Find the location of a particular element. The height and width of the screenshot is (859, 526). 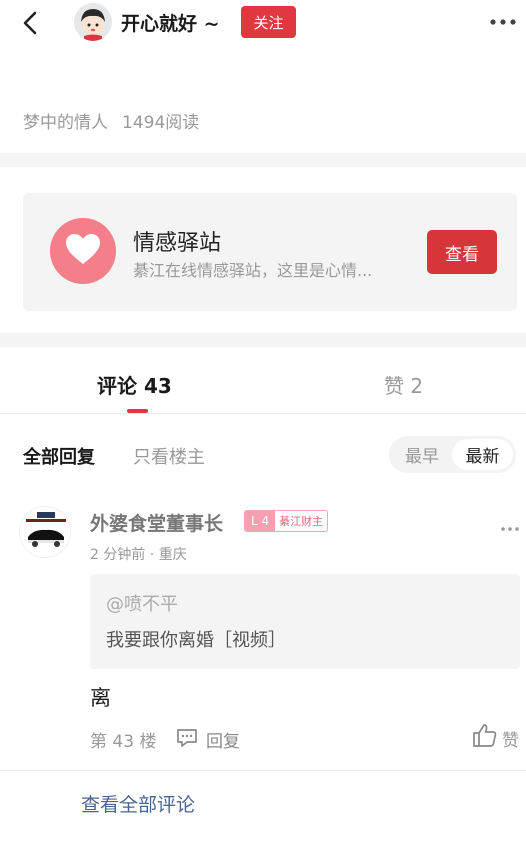

circle-avatar is located at coordinates (83, 251).